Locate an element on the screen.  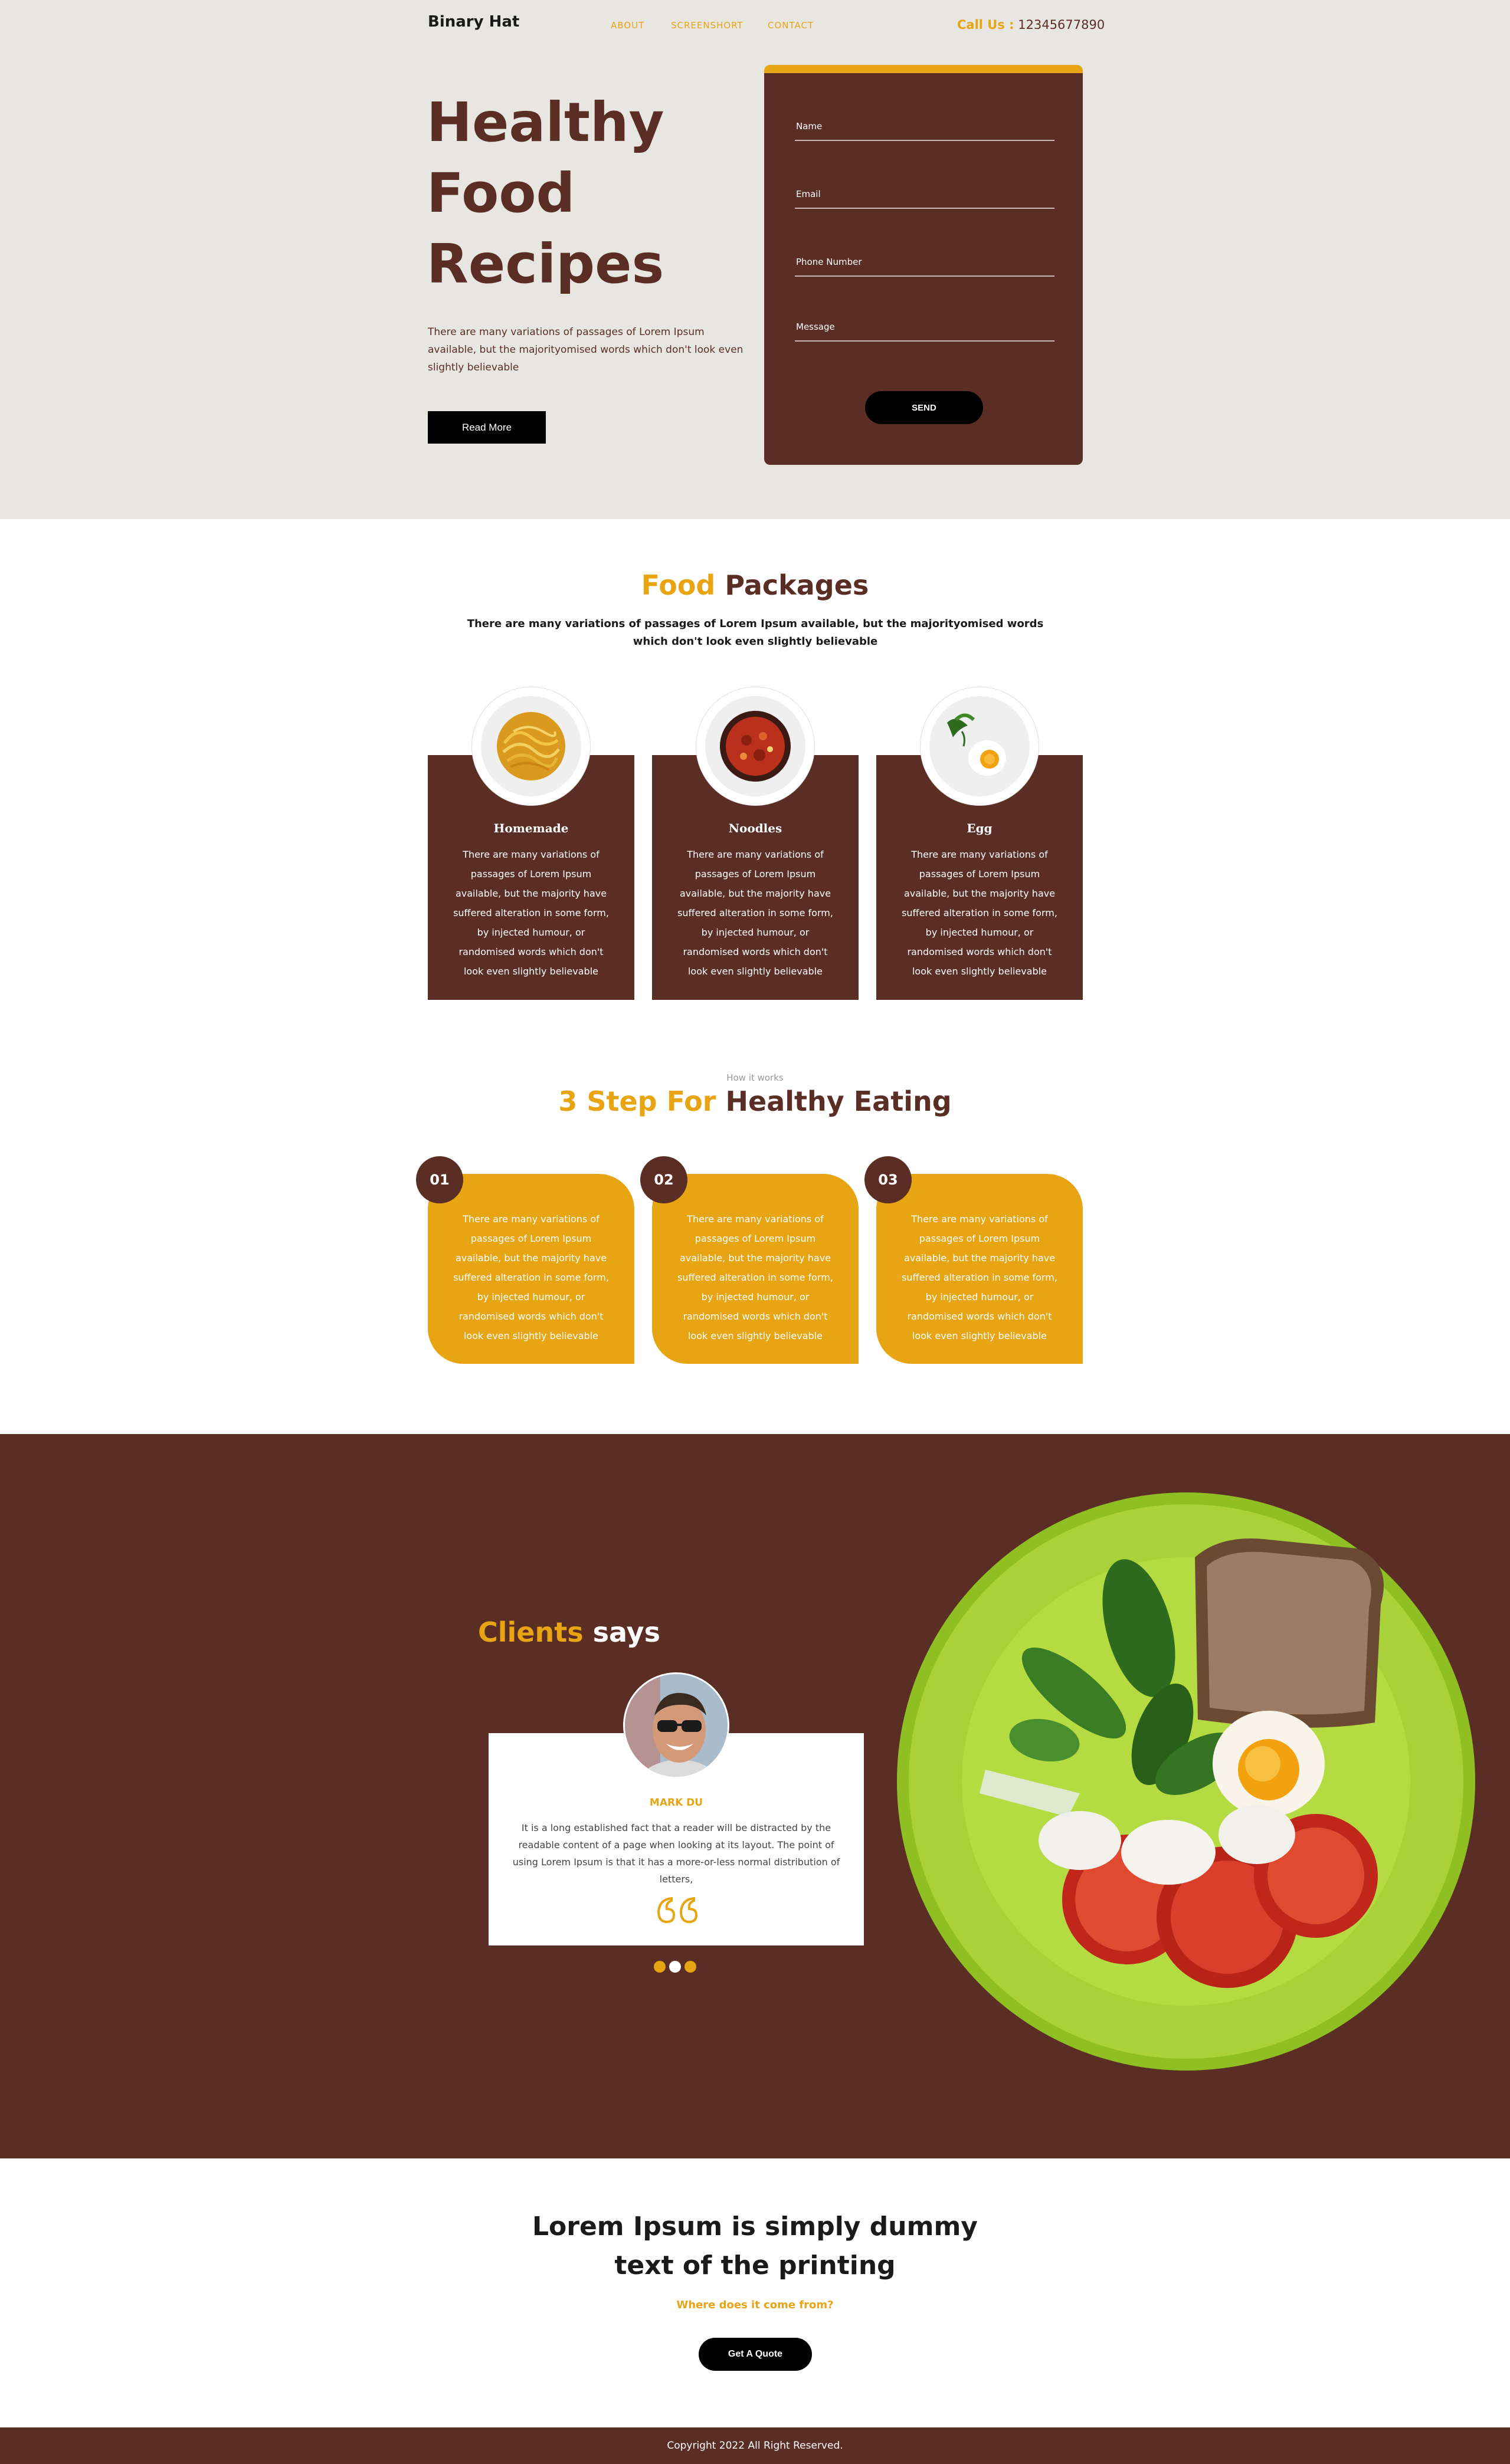
packages-title: Food Packages is located at coordinates (755, 585).